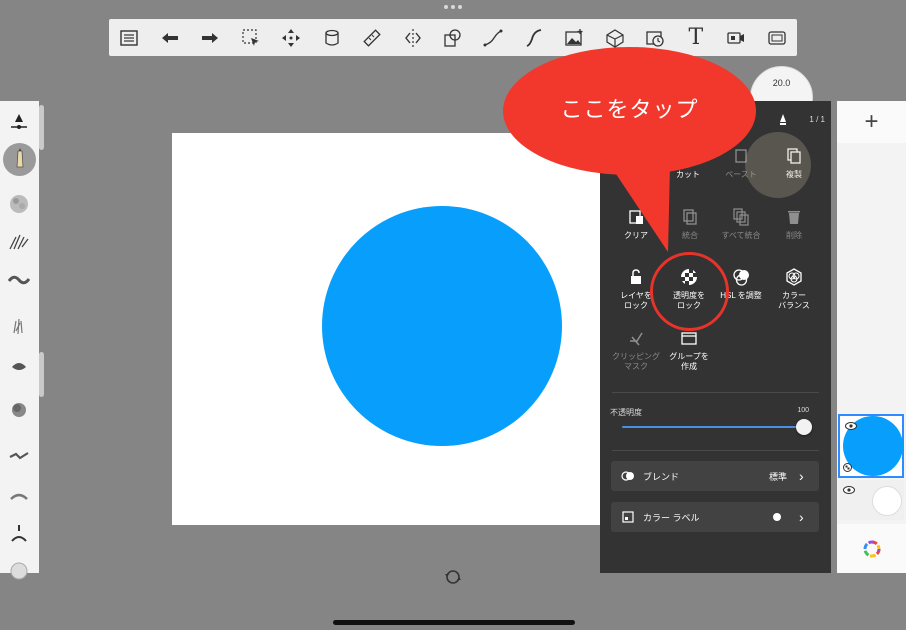  Describe the element at coordinates (628, 517) in the screenshot. I see `color-label-icon` at that location.